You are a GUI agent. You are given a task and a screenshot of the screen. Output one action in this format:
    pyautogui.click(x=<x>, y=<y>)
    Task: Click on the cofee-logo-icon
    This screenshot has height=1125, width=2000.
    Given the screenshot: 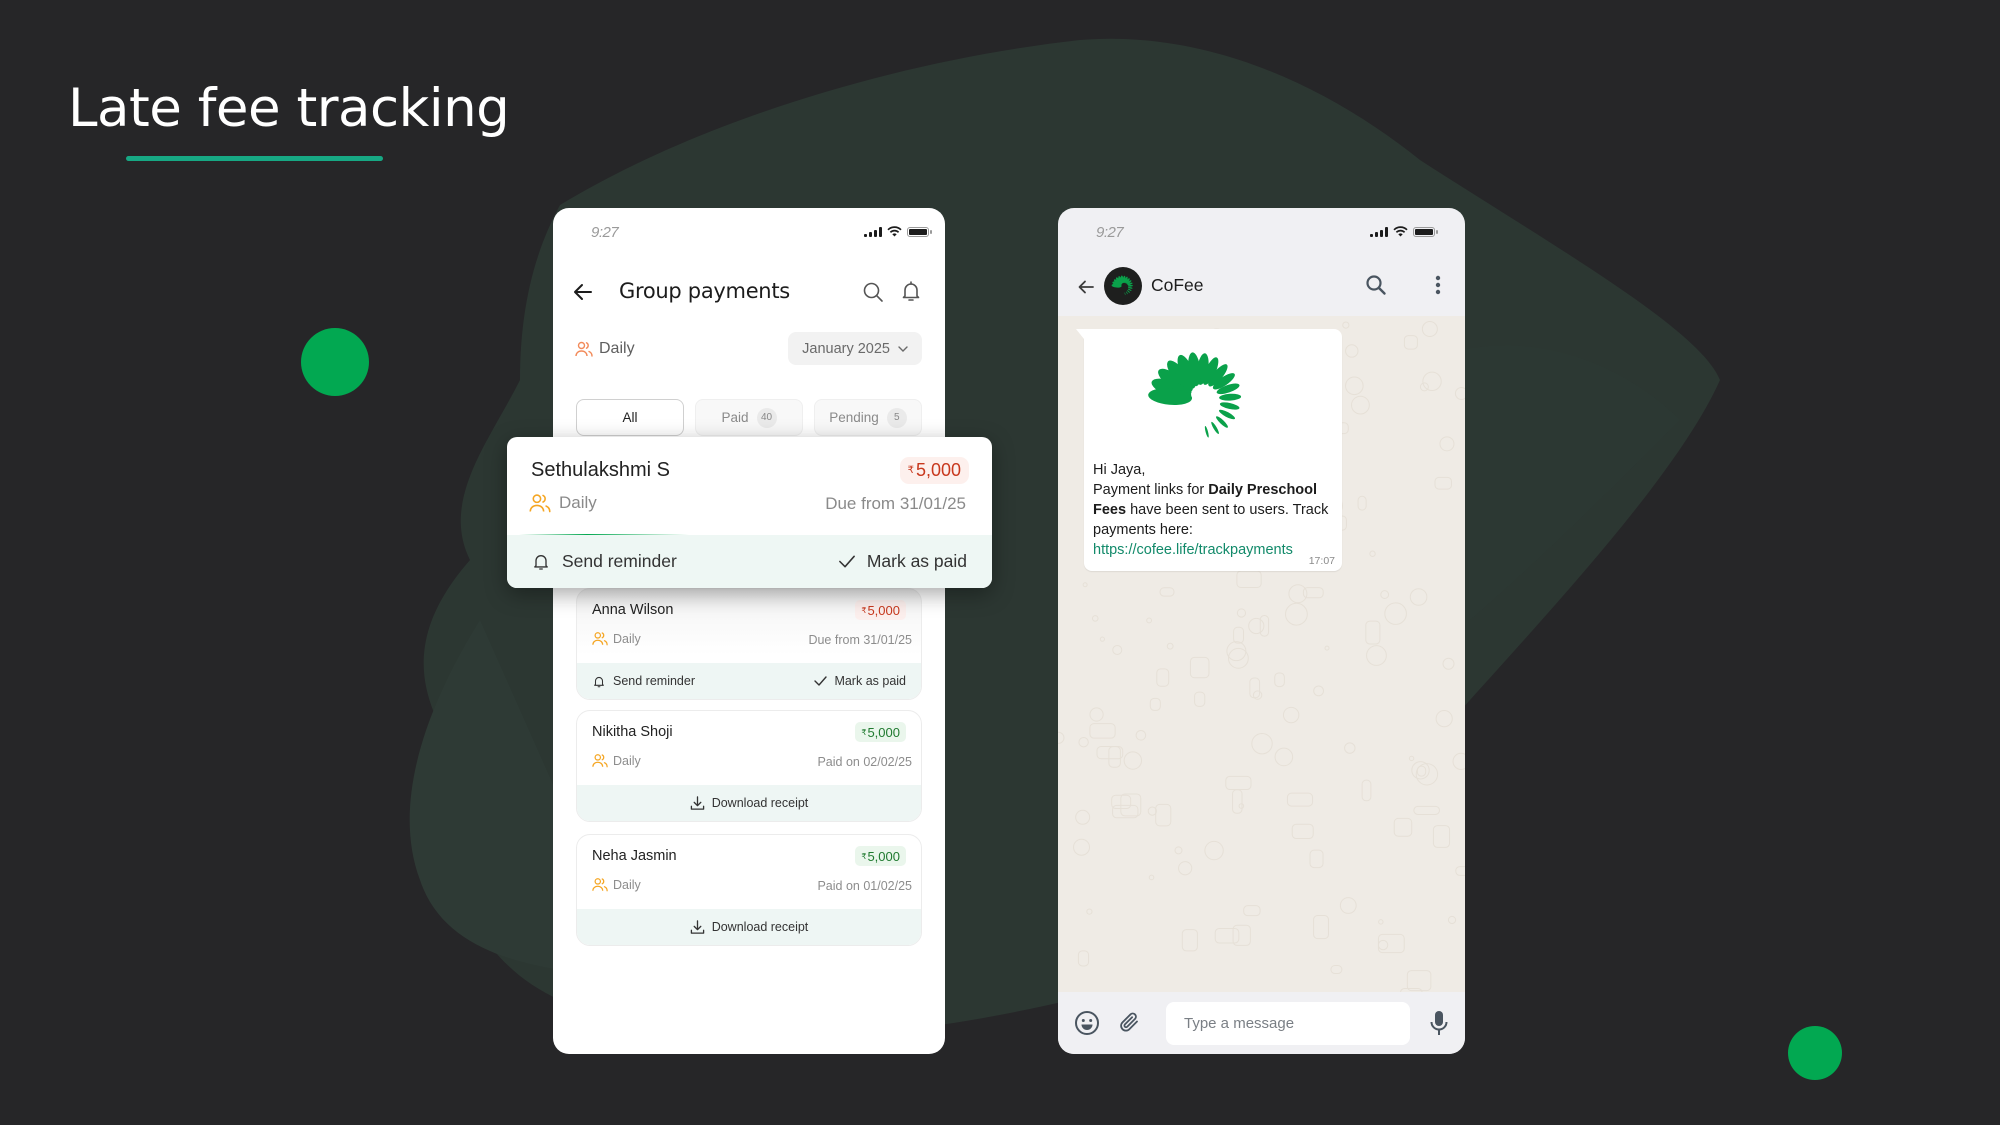 What is the action you would take?
    pyautogui.click(x=1122, y=285)
    